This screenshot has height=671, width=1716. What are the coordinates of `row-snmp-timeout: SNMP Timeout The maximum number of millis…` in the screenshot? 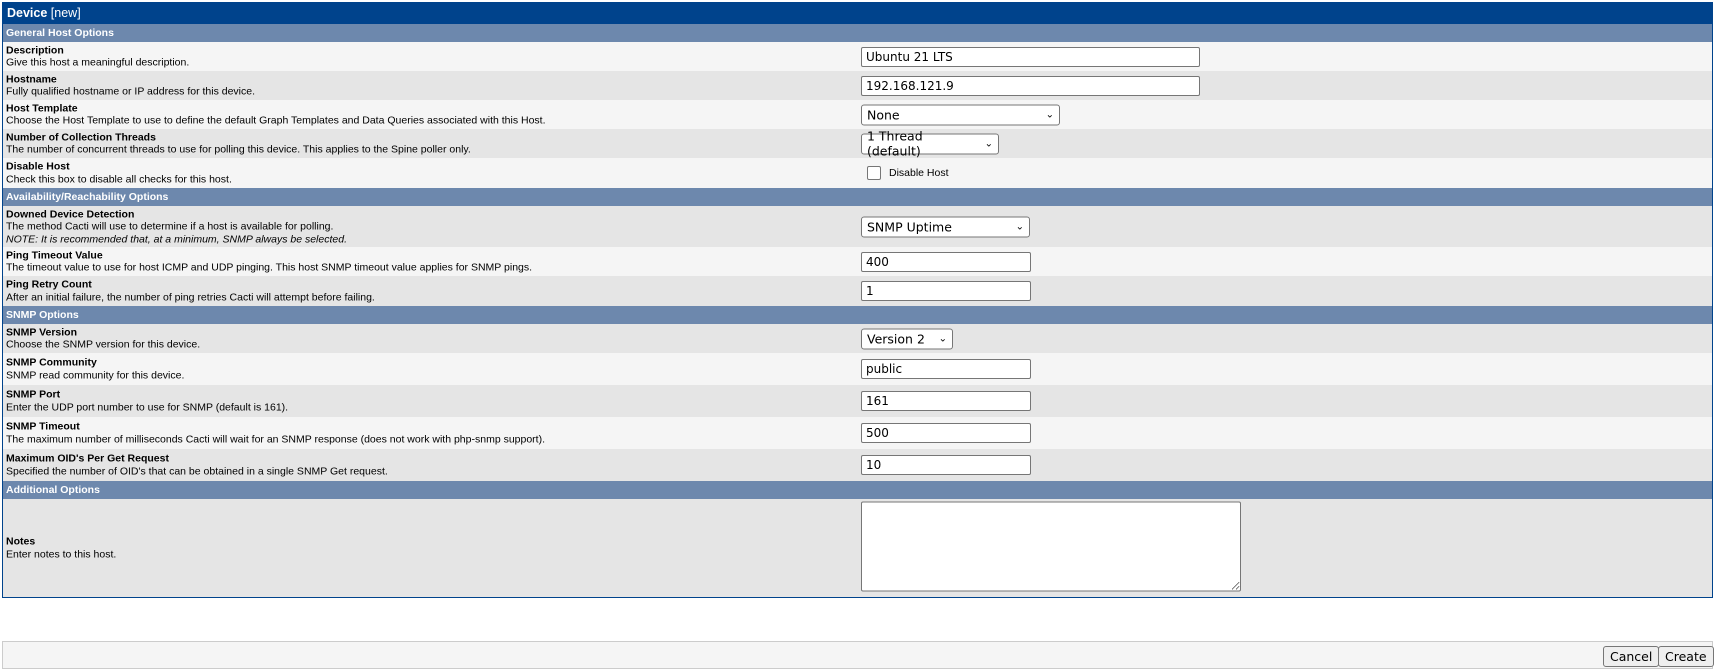 It's located at (857, 433).